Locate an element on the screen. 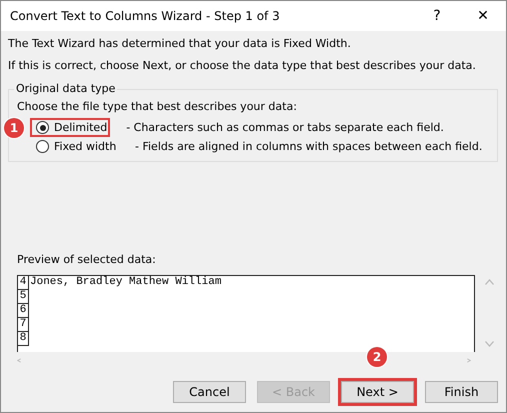  row-number: 8 is located at coordinates (23, 339).